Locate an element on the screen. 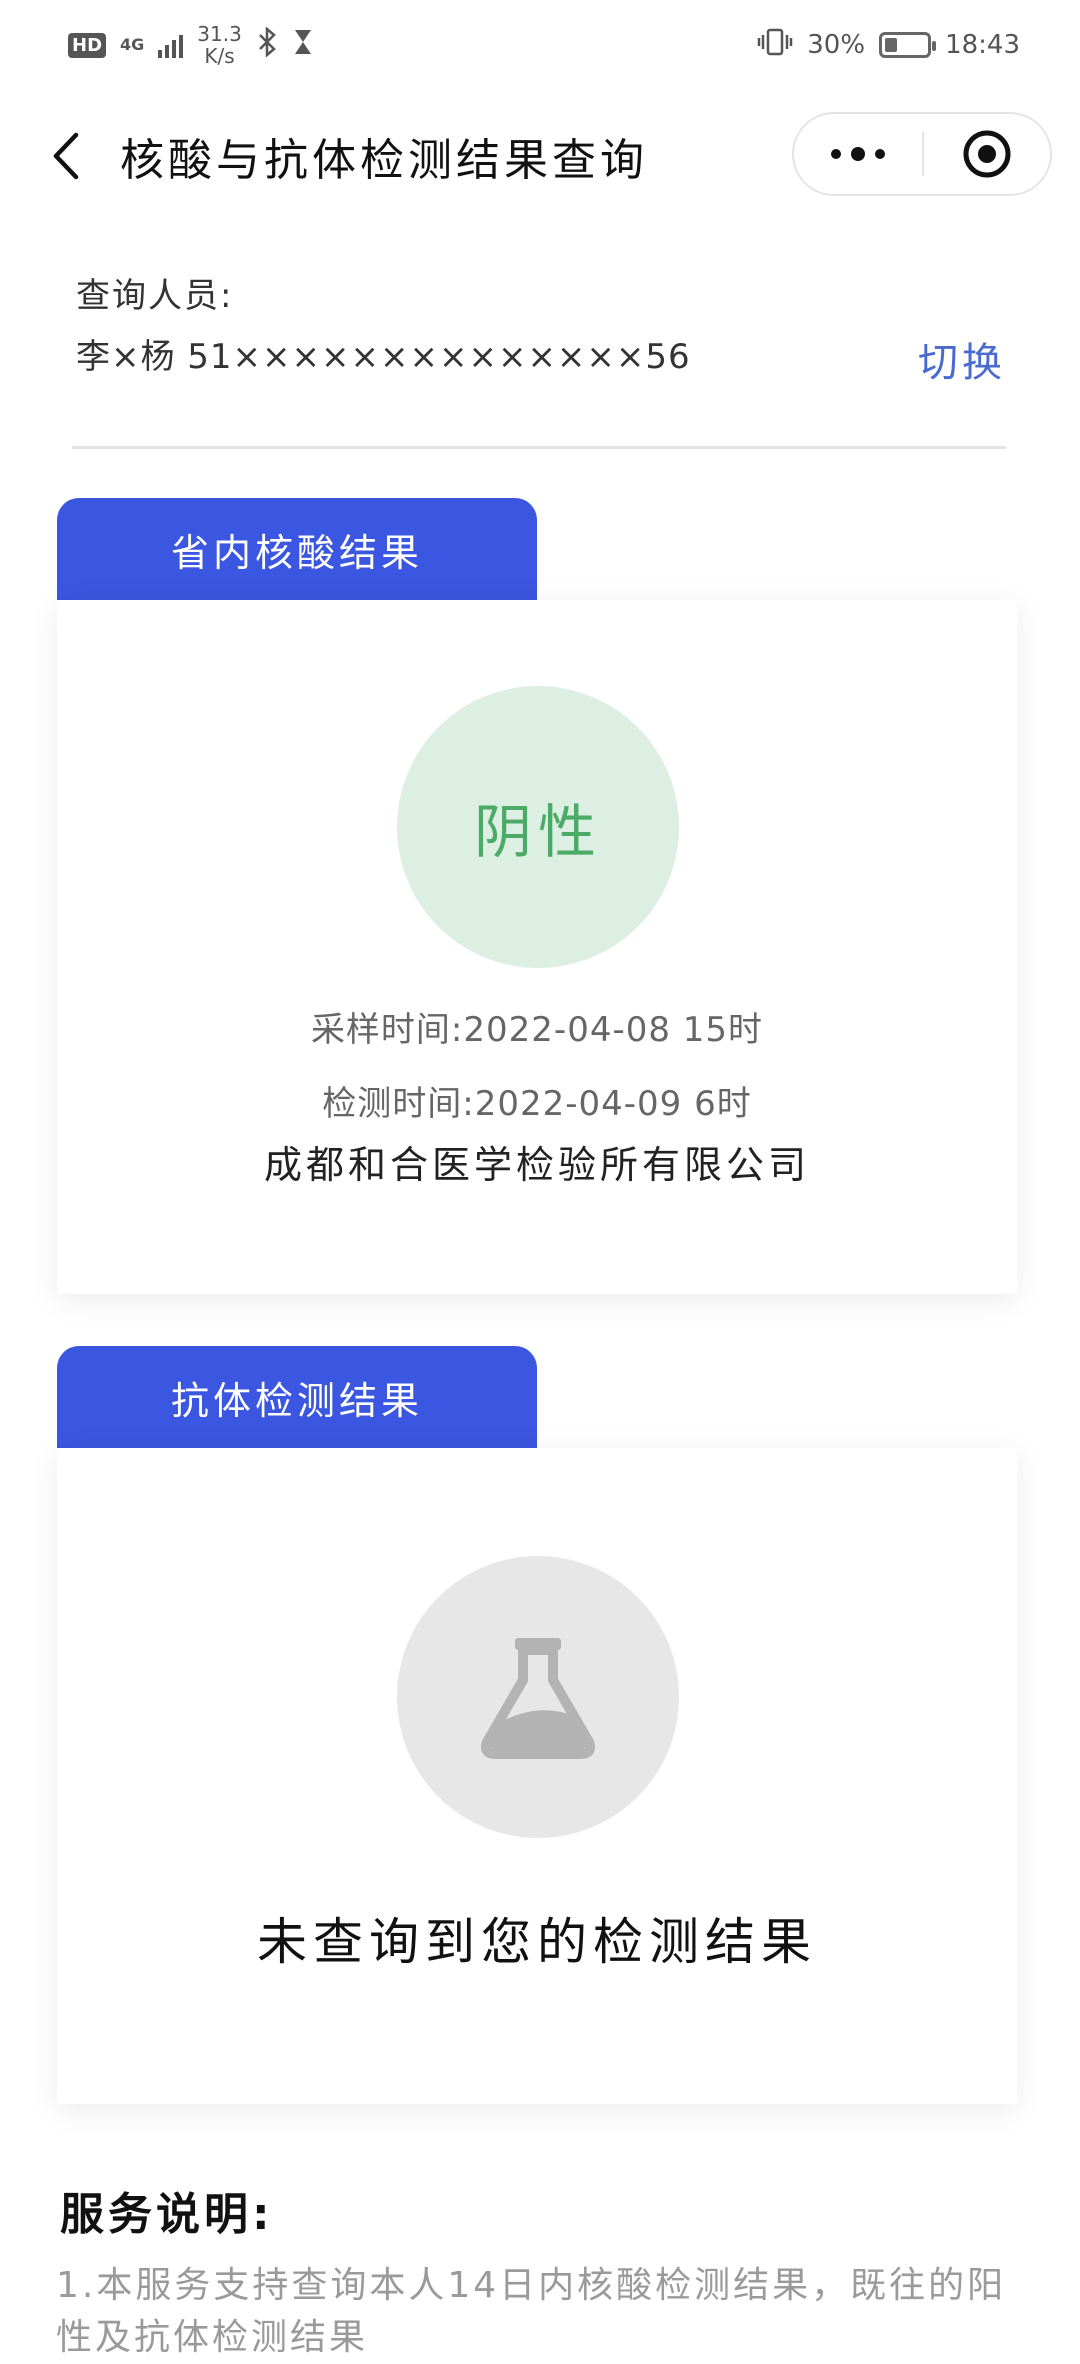 This screenshot has width=1080, height=2364. page-title: 核酸与抗体检测结果查询 is located at coordinates (384, 160).